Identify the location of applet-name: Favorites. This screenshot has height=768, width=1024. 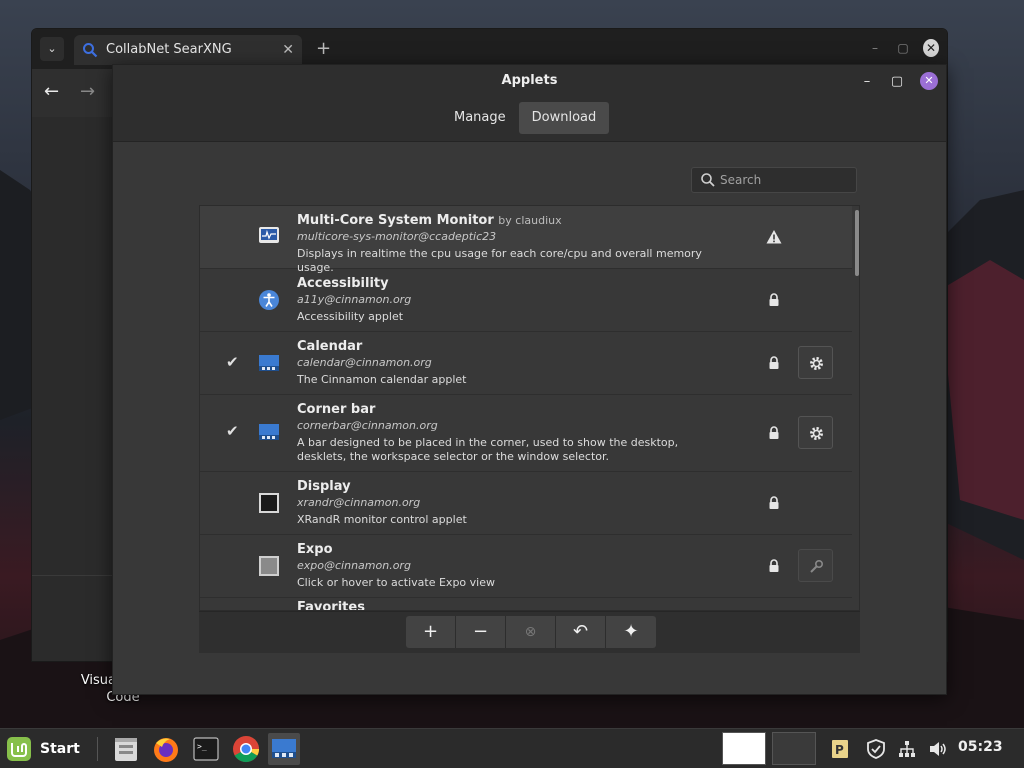
(331, 605).